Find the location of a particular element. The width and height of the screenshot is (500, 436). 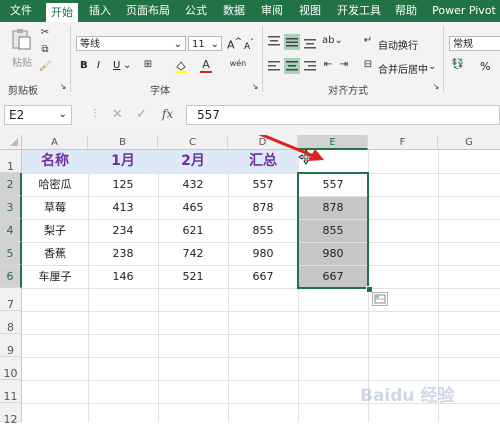

column-header-b: B is located at coordinates (123, 142).